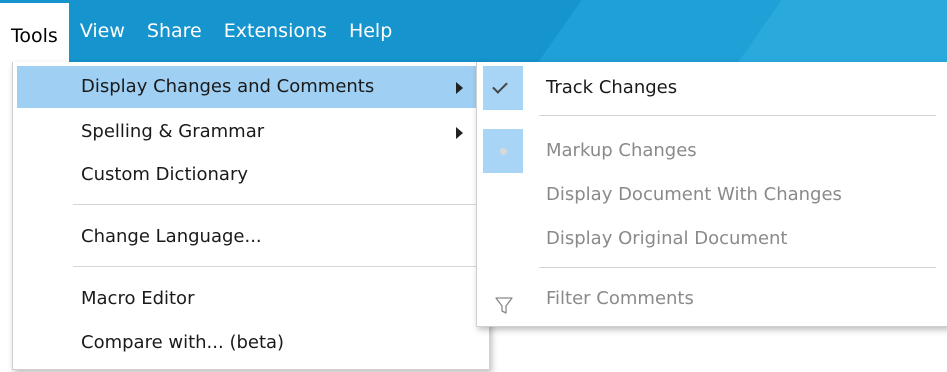 This screenshot has height=372, width=947. What do you see at coordinates (621, 150) in the screenshot?
I see `submenu-item-label: Markup Changes` at bounding box center [621, 150].